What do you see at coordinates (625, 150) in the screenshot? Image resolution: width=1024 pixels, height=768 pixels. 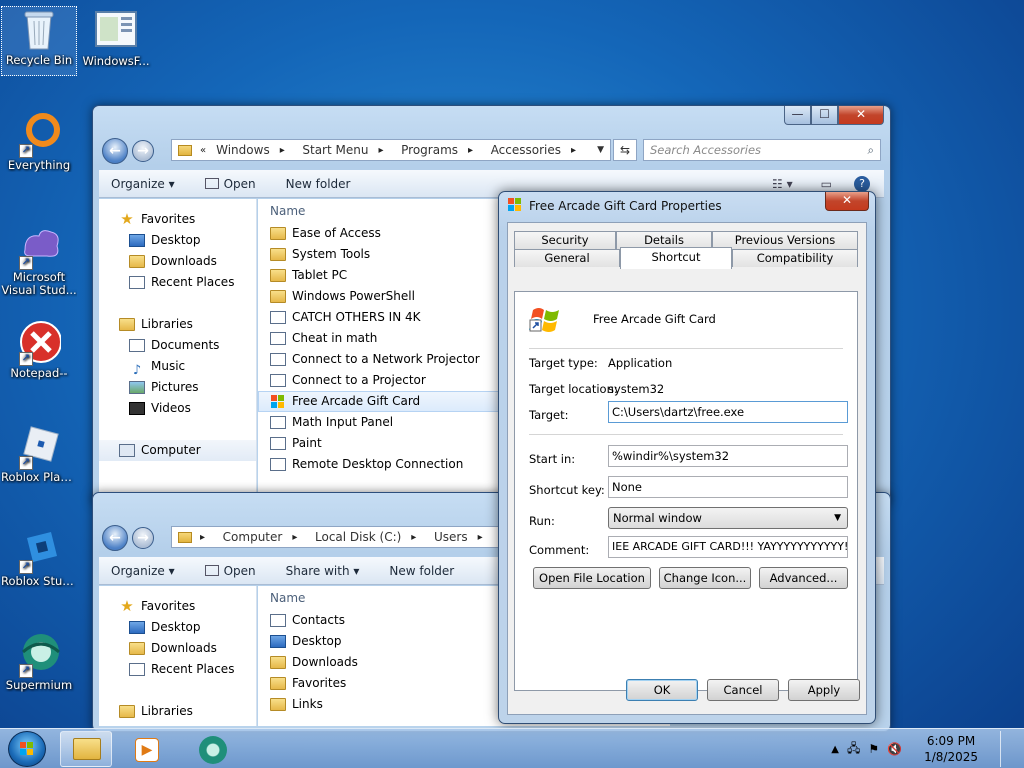 I see `refresh-button: ⇆` at bounding box center [625, 150].